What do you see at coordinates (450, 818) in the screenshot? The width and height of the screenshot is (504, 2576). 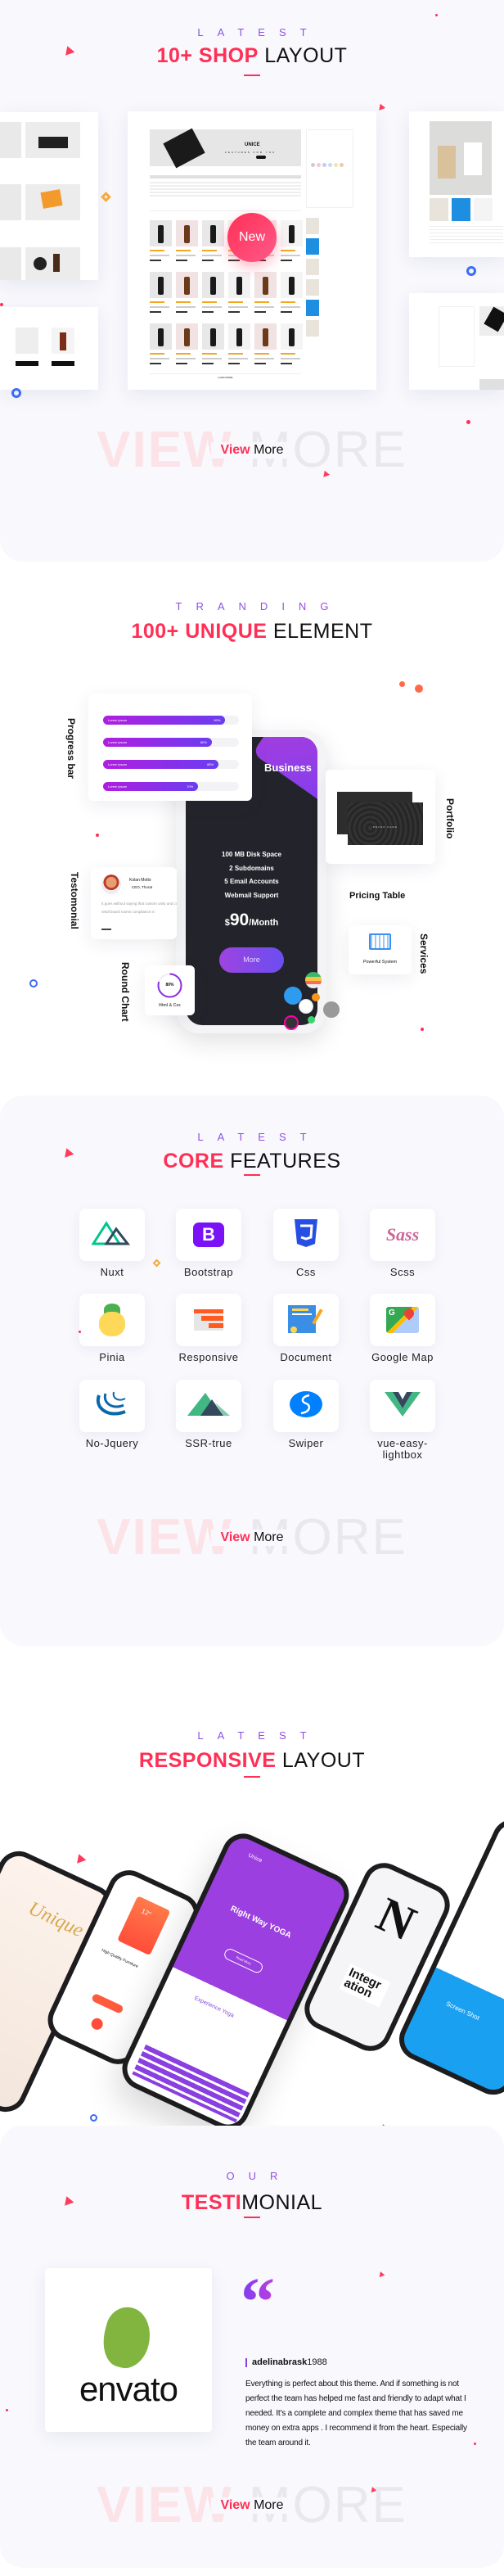 I see `portfolio-label: Portfolio` at bounding box center [450, 818].